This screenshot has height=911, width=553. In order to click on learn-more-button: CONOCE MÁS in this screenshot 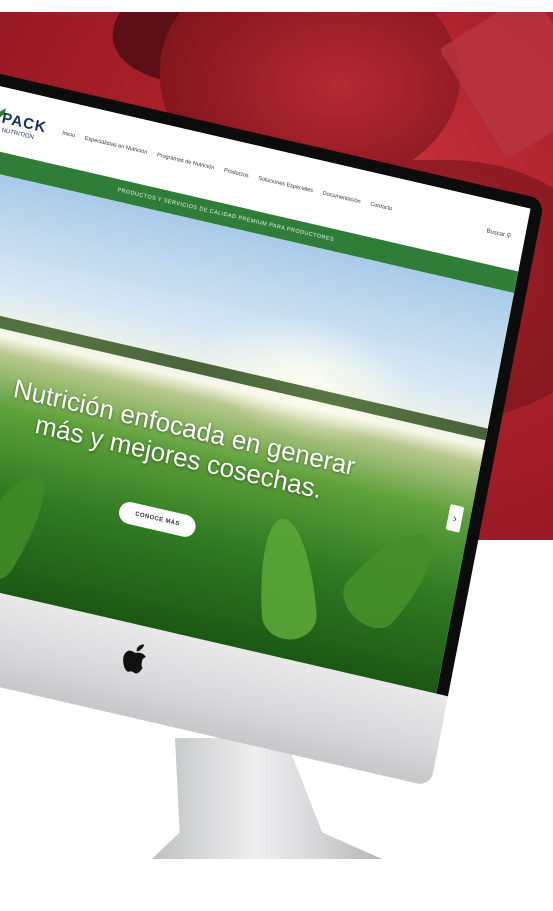, I will do `click(157, 519)`.